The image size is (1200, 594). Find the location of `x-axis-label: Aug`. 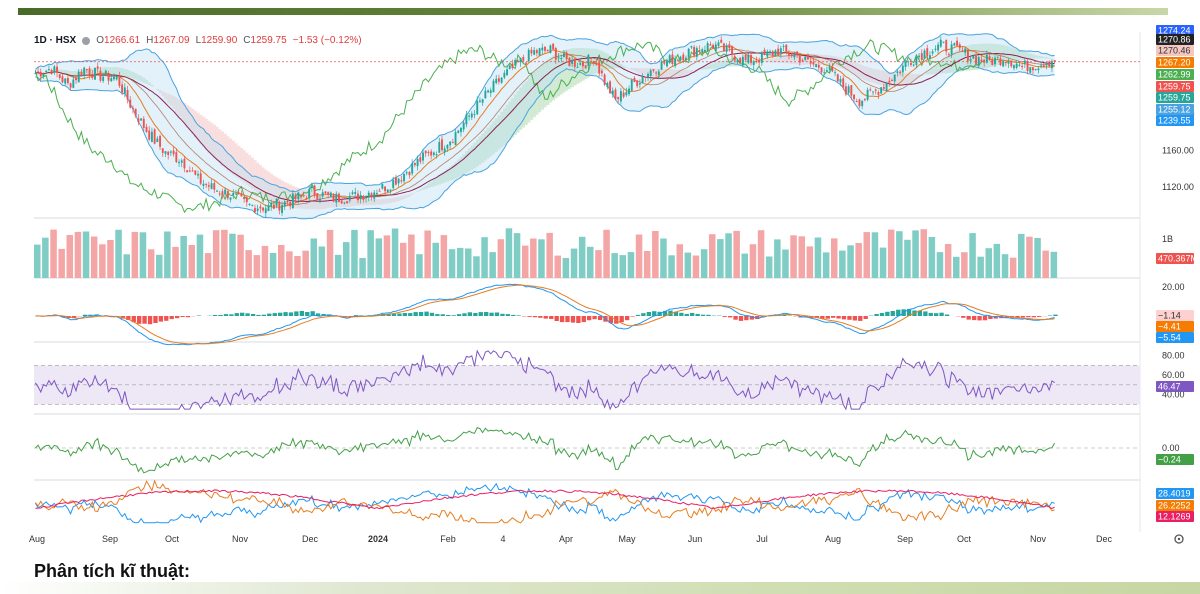

x-axis-label: Aug is located at coordinates (833, 539).